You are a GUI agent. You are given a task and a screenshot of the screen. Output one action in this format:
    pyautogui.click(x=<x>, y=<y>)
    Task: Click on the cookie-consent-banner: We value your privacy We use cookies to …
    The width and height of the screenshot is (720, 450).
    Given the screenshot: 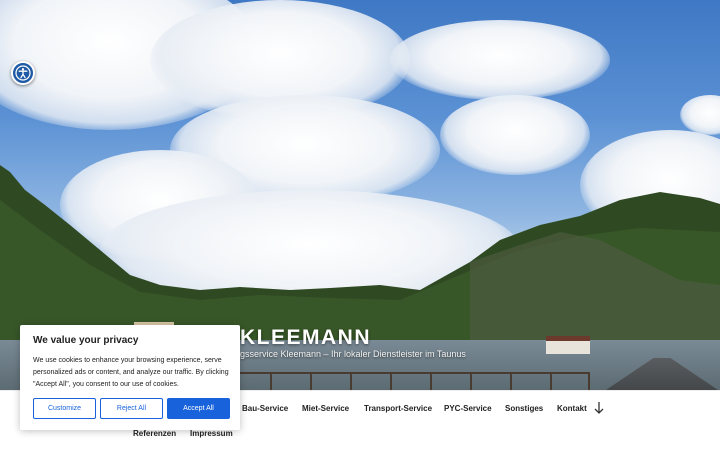 What is the action you would take?
    pyautogui.click(x=130, y=377)
    